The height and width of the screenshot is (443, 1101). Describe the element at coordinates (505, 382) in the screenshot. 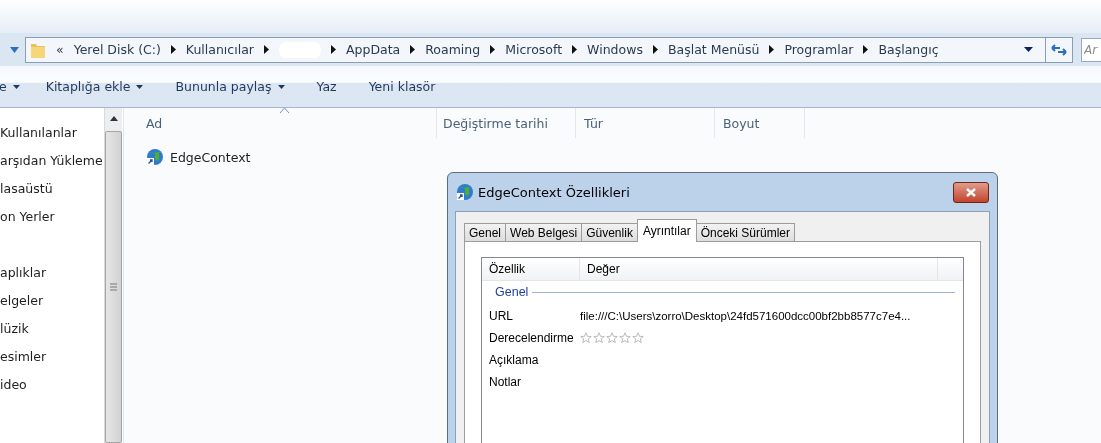

I see `property-name: Notlar` at that location.